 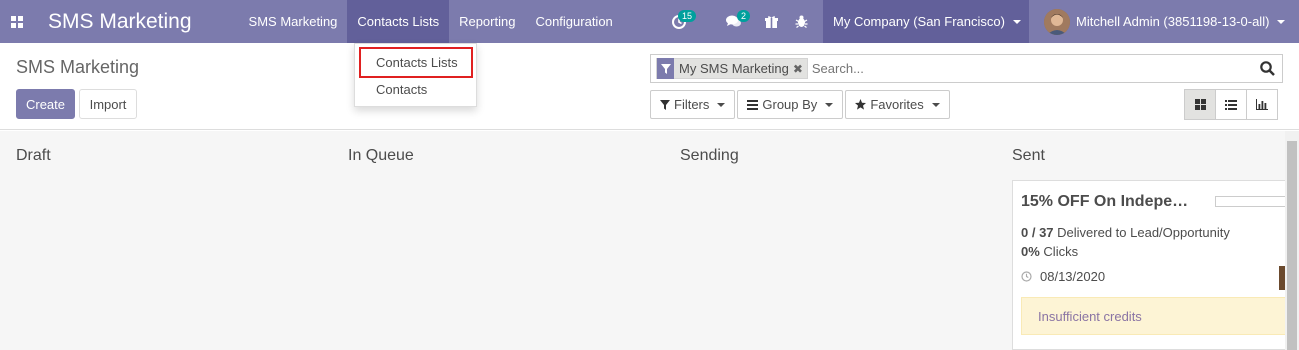 I want to click on column-title-sending: Sending, so click(x=709, y=155).